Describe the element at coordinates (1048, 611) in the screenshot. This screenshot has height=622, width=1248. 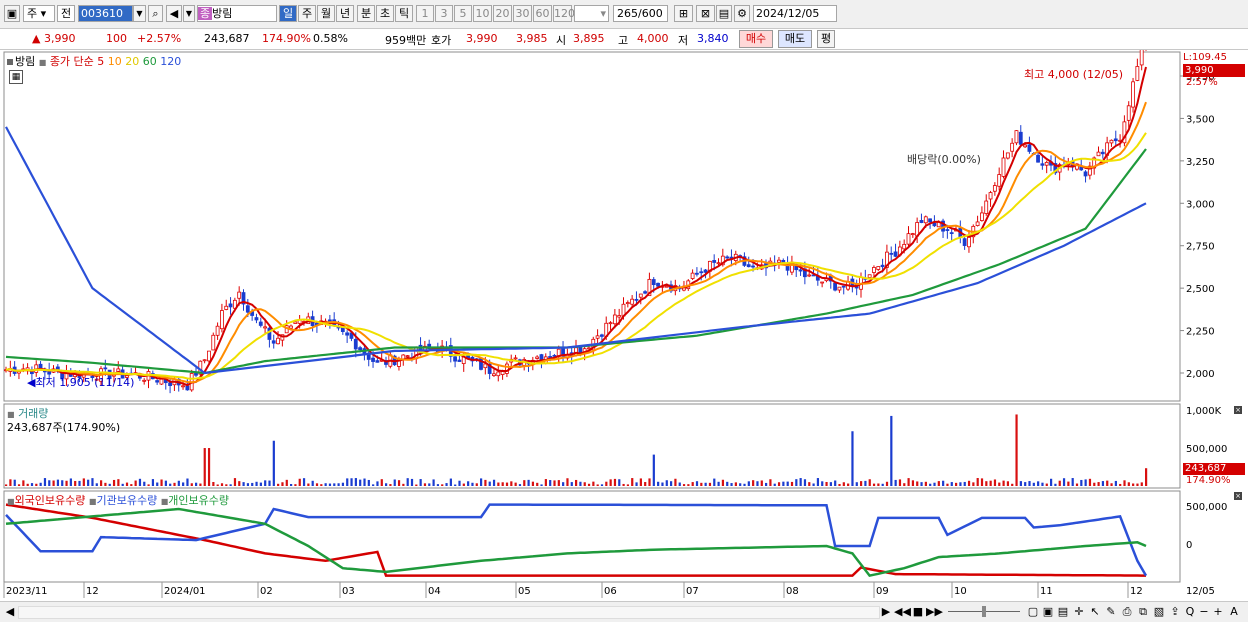
I see `layout-icon: ▣` at that location.